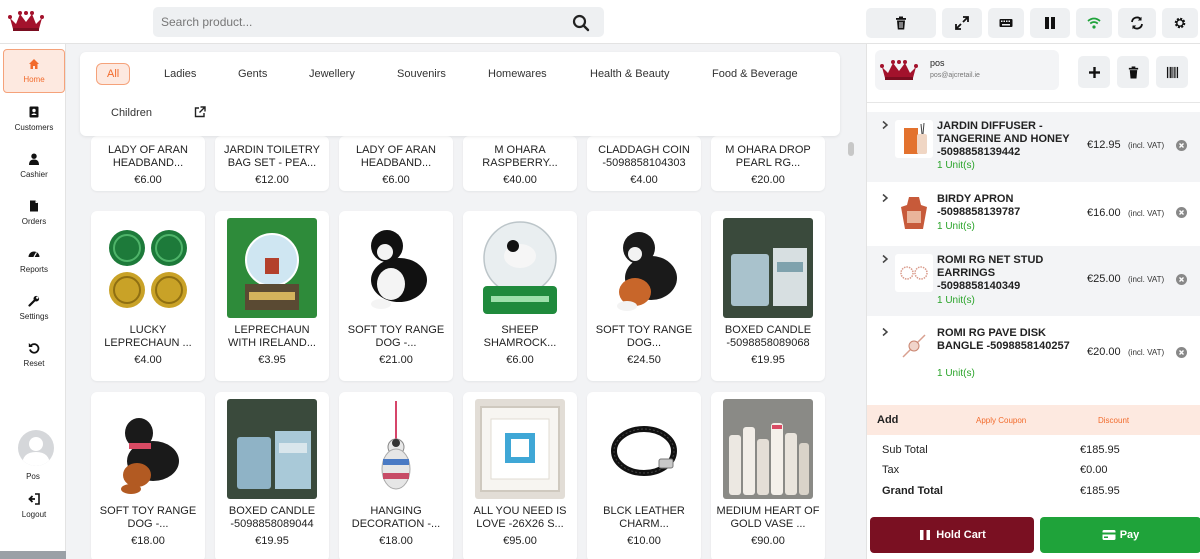 This screenshot has height=559, width=1200. I want to click on sidebar-item-reports: Reports, so click(34, 261).